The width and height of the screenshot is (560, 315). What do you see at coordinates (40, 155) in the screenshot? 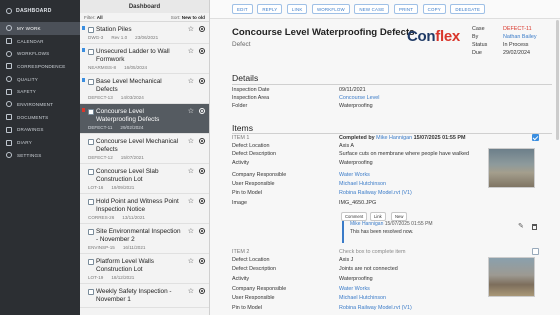
I see `sidebar-item-settings: SETTINGS` at bounding box center [40, 155].